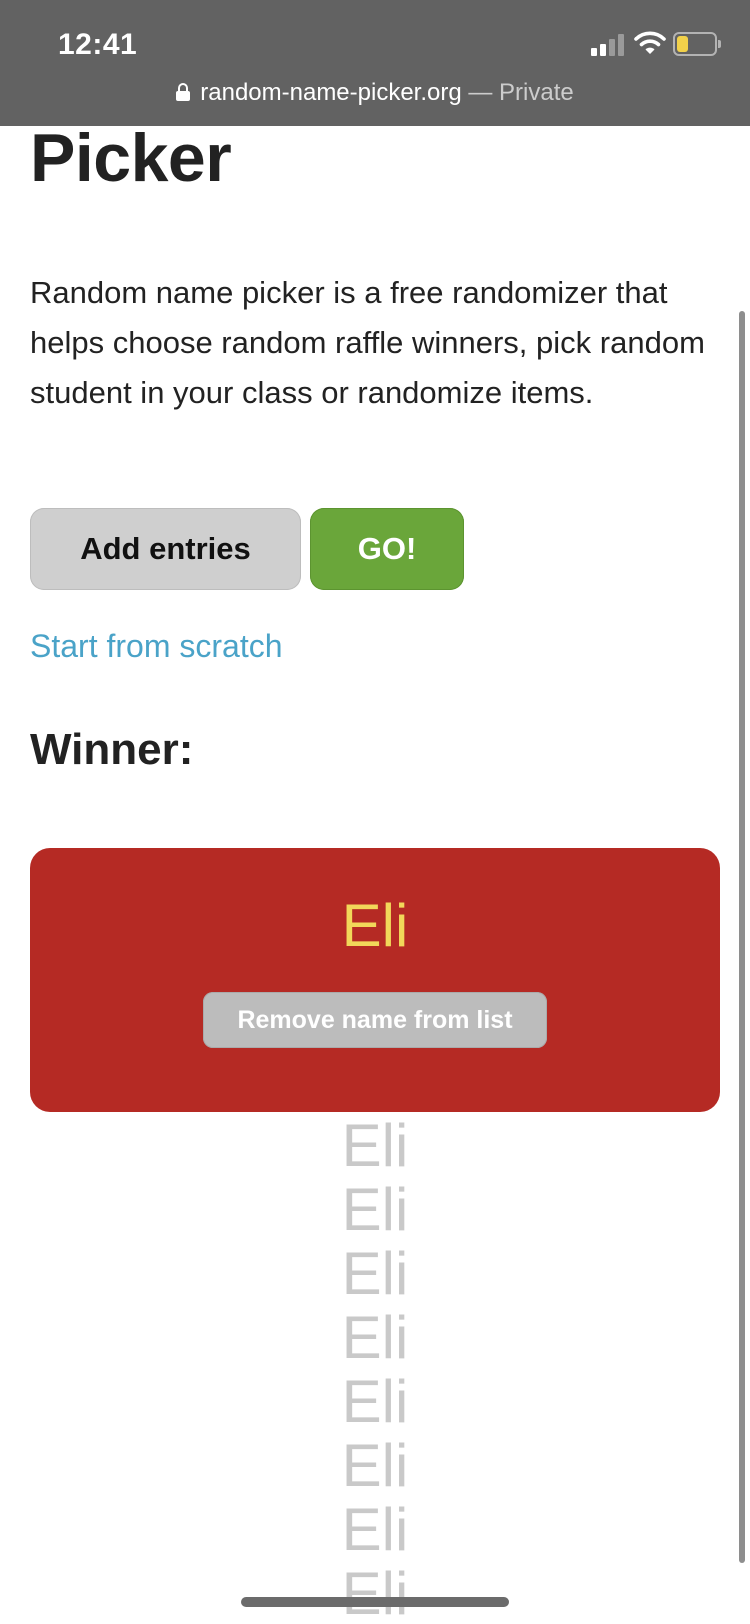  I want to click on lock-icon, so click(183, 92).